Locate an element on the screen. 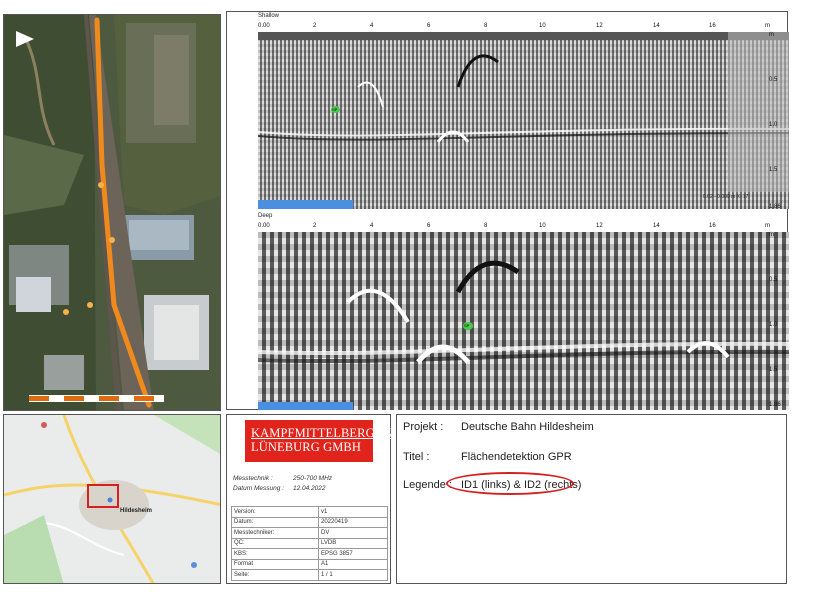  projekt-row: Projekt : Deutsche Bahn Hildesheim is located at coordinates (498, 427).